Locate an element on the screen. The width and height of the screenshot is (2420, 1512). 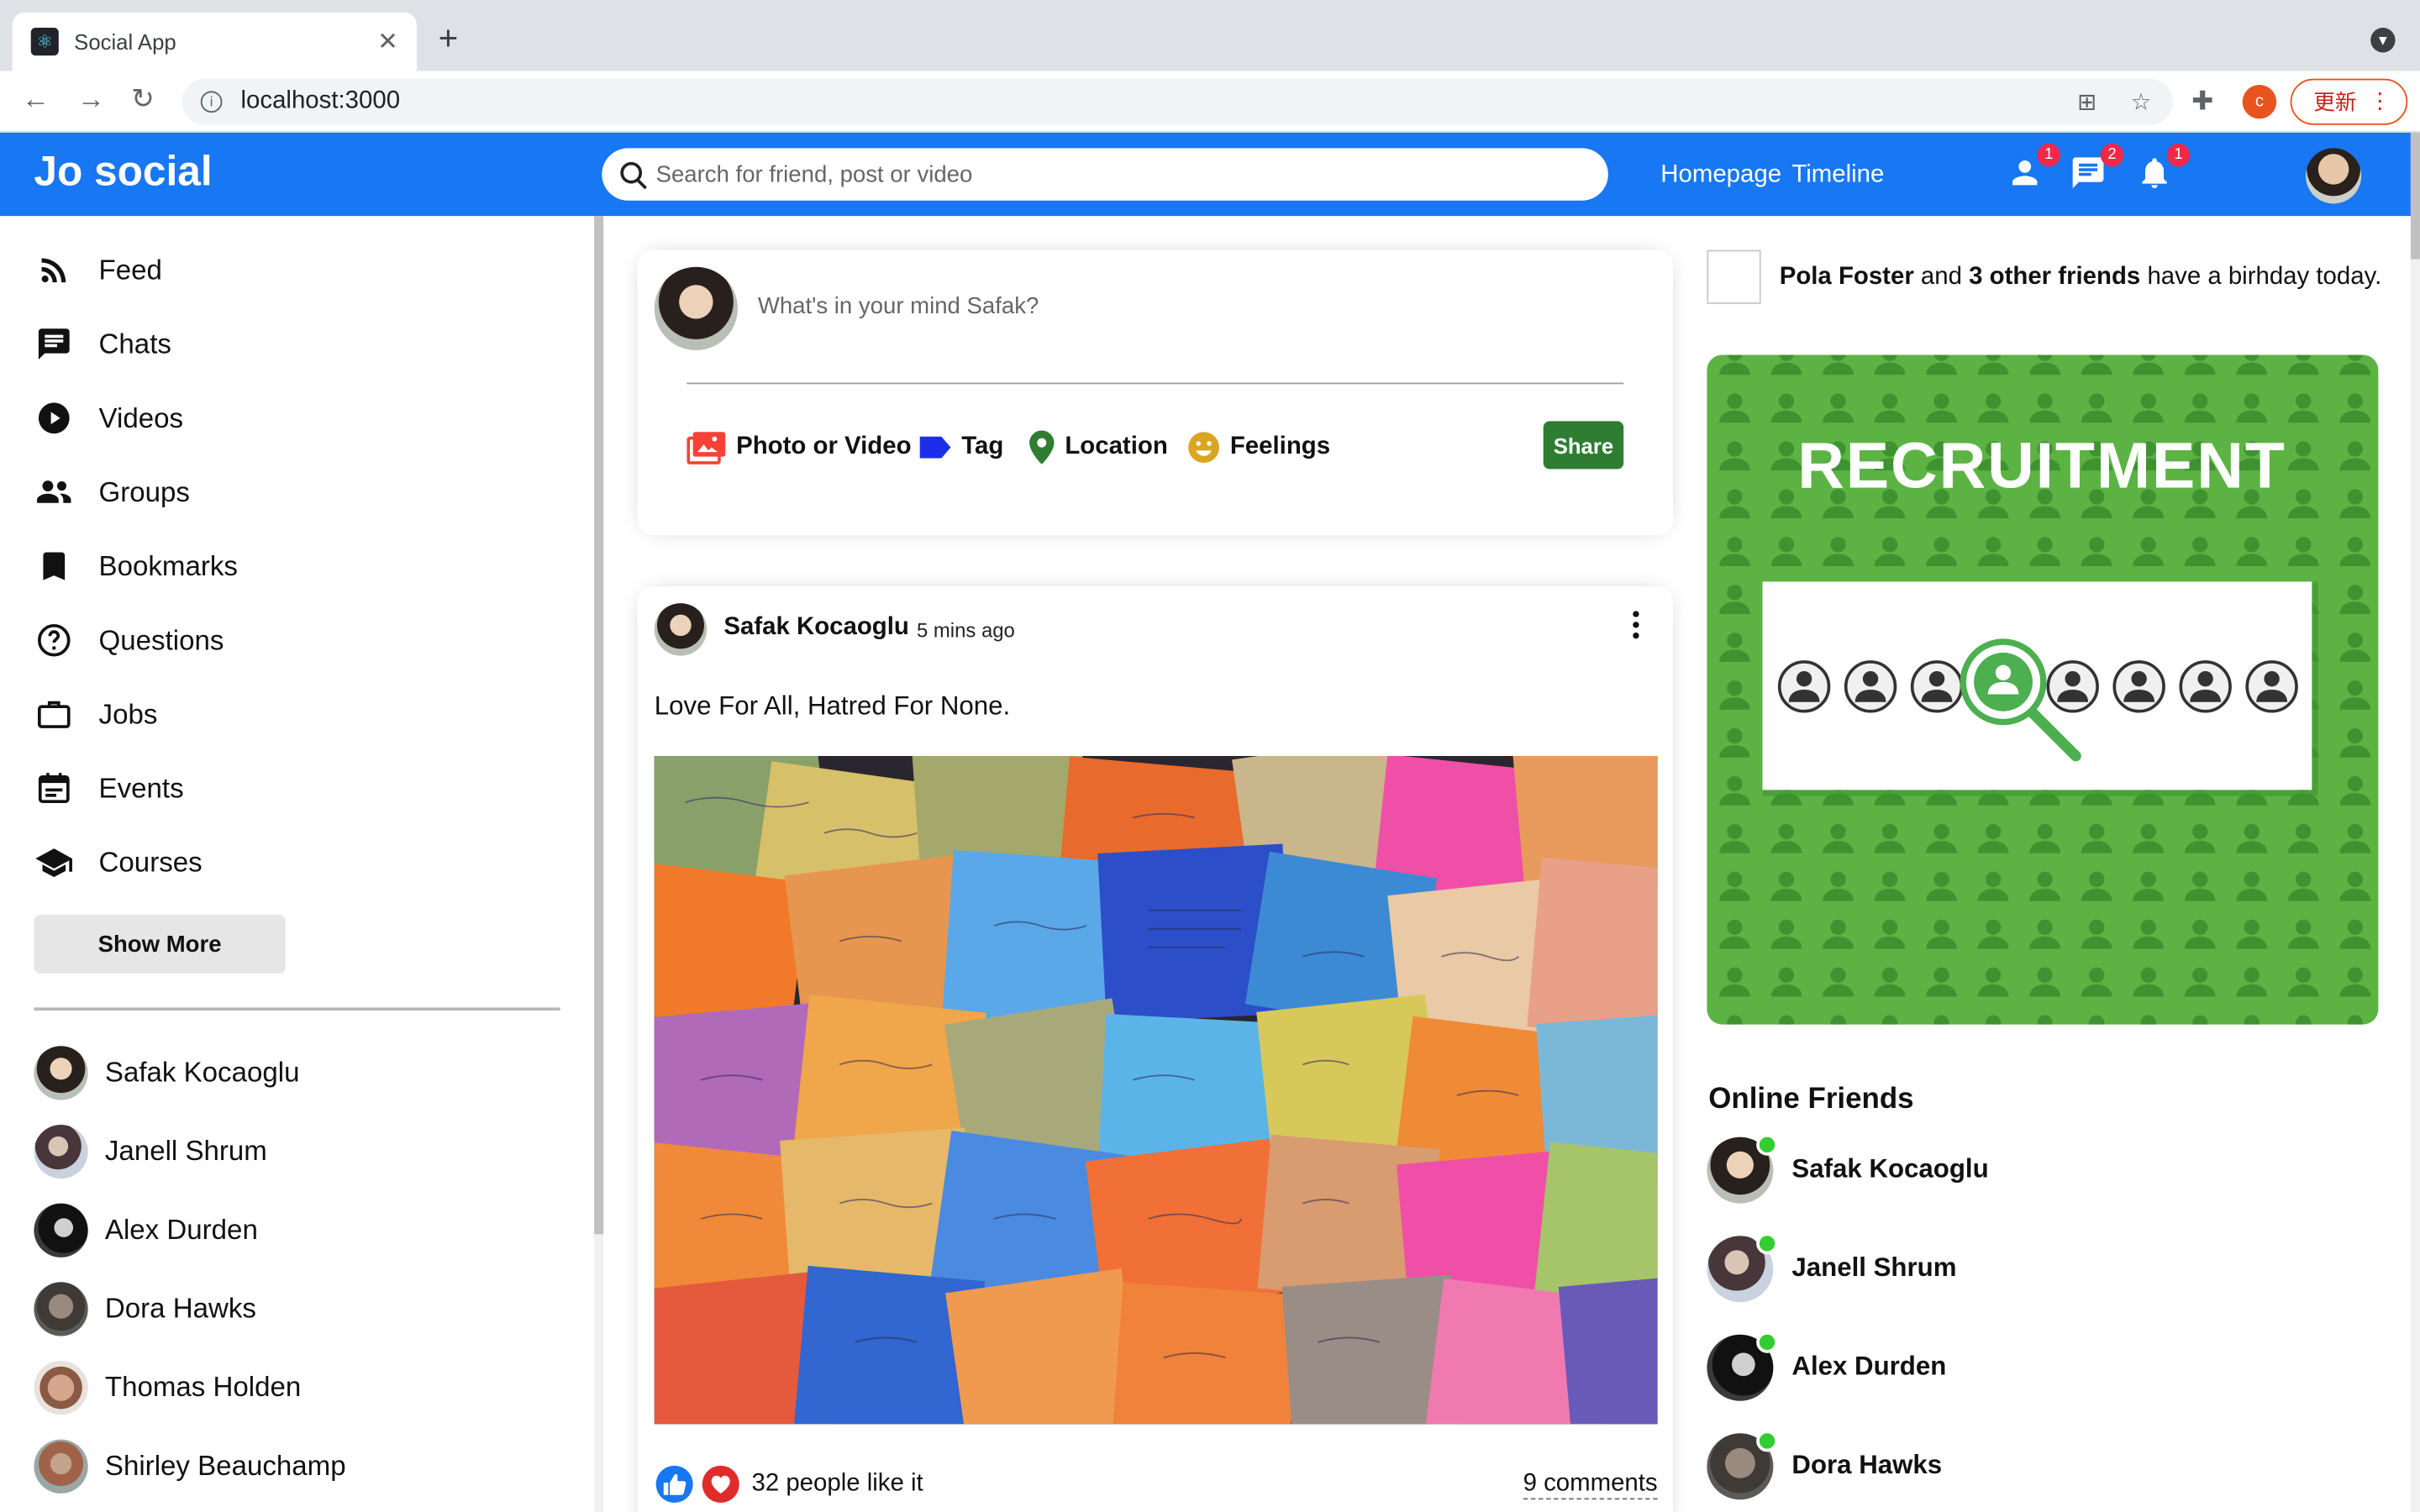
room-icon is located at coordinates (1042, 447).